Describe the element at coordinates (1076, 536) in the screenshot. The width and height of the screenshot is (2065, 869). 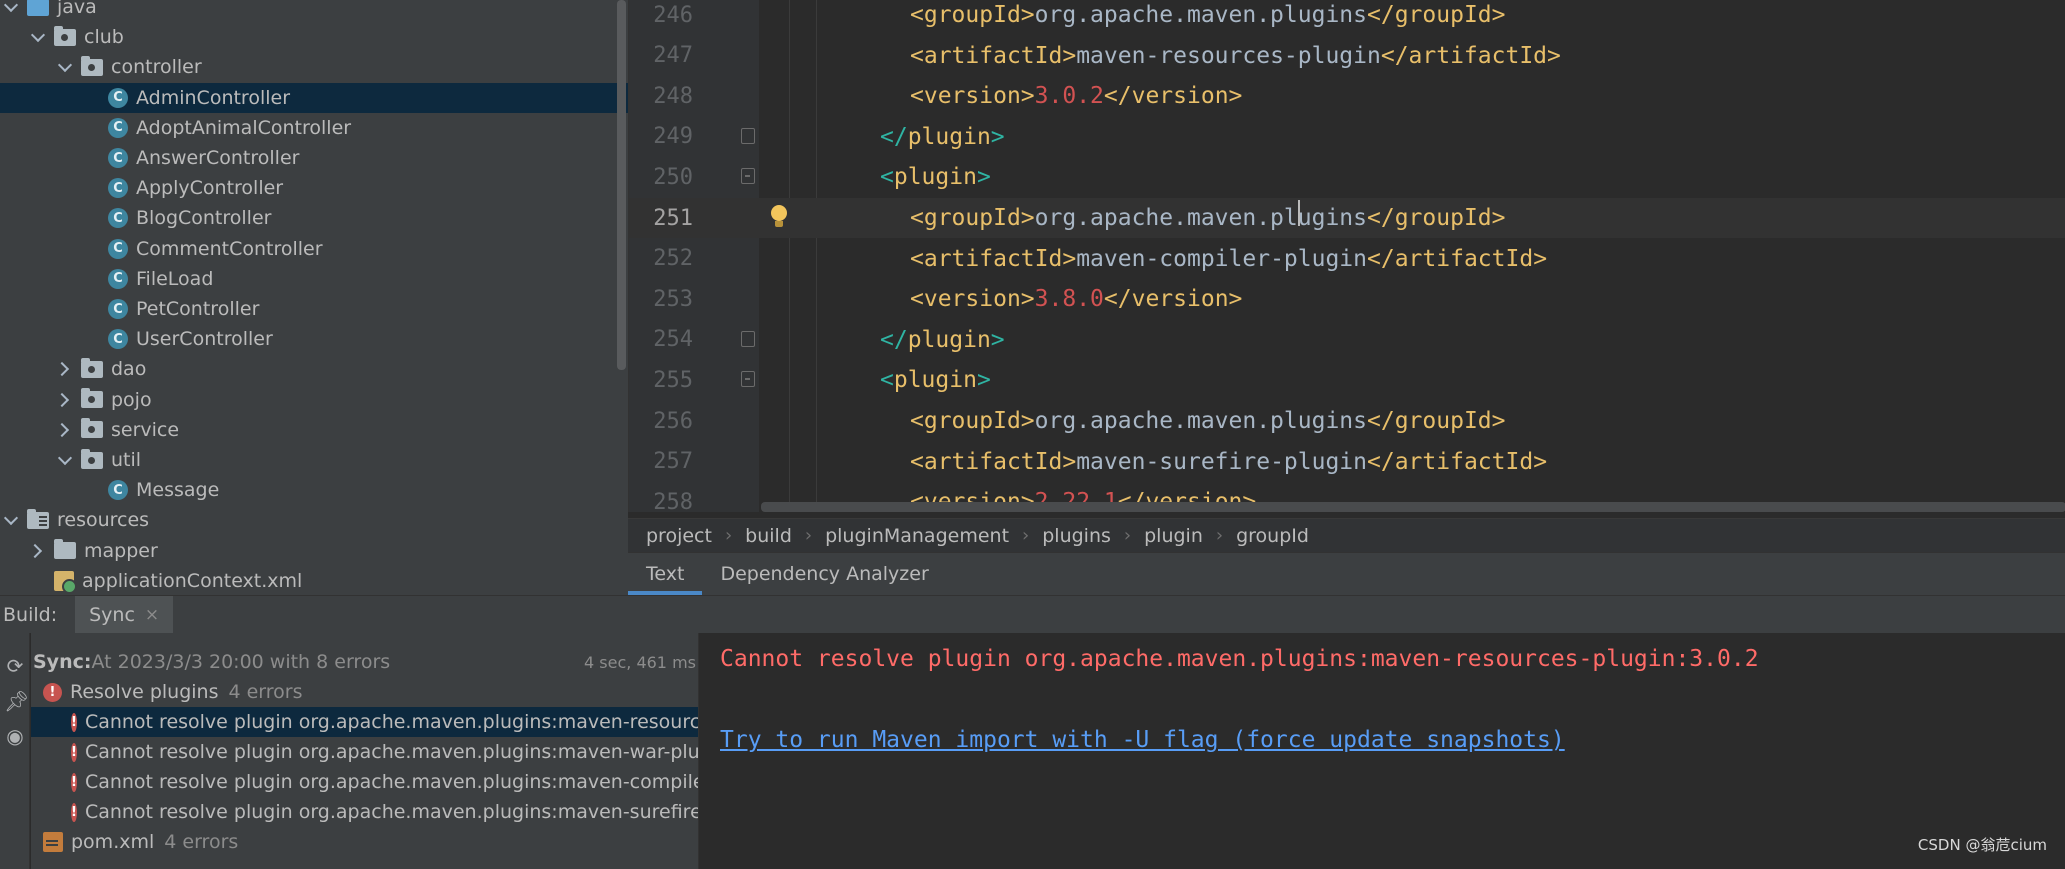
I see `breadcrumb-item: plugins` at that location.